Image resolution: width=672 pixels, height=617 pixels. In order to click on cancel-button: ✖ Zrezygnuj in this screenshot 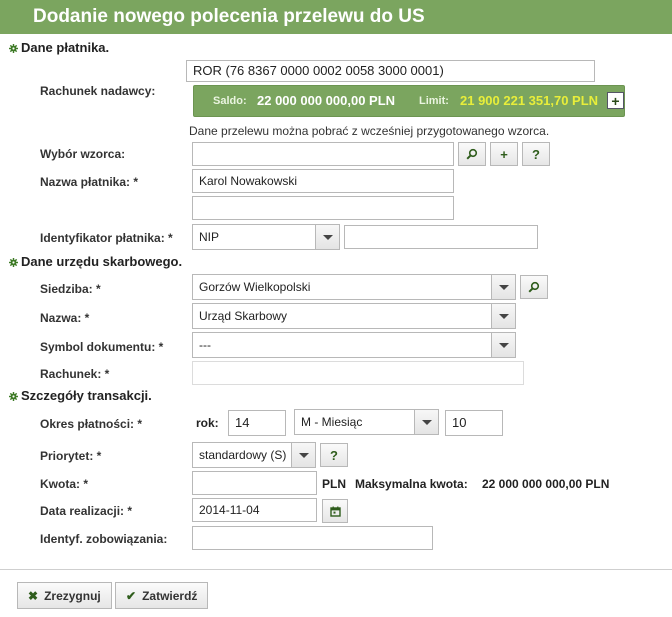, I will do `click(64, 595)`.